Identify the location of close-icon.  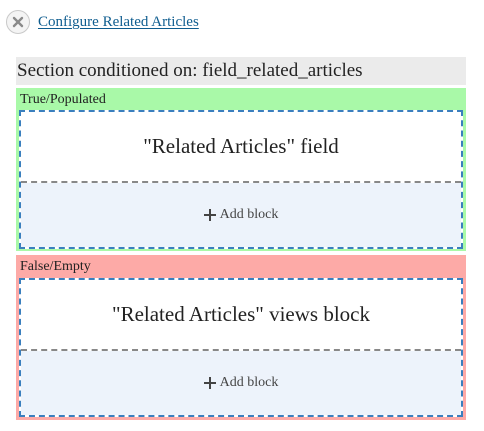
(18, 22).